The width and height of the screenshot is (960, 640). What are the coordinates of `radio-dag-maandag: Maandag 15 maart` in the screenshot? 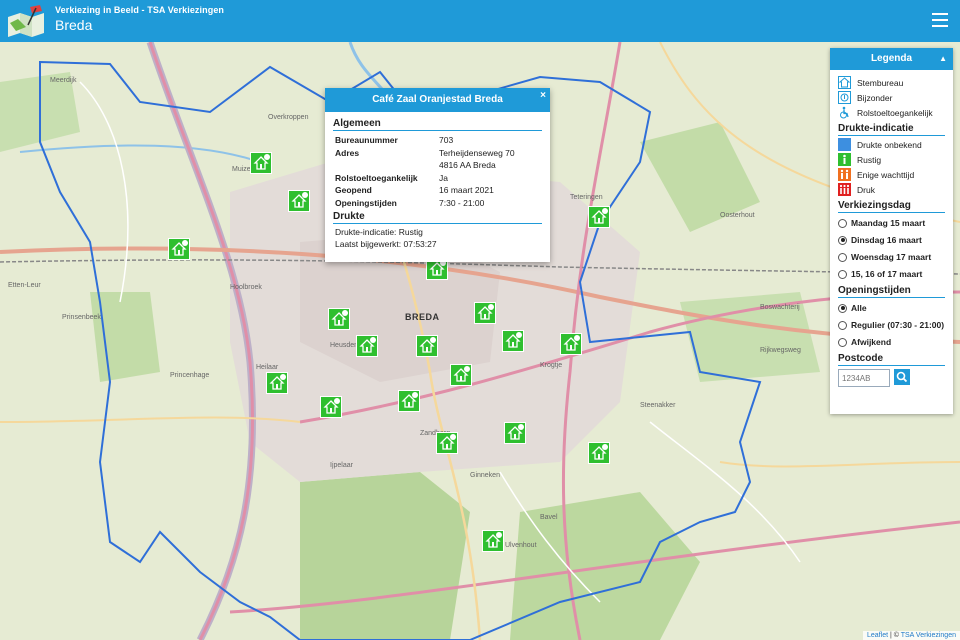 It's located at (891, 223).